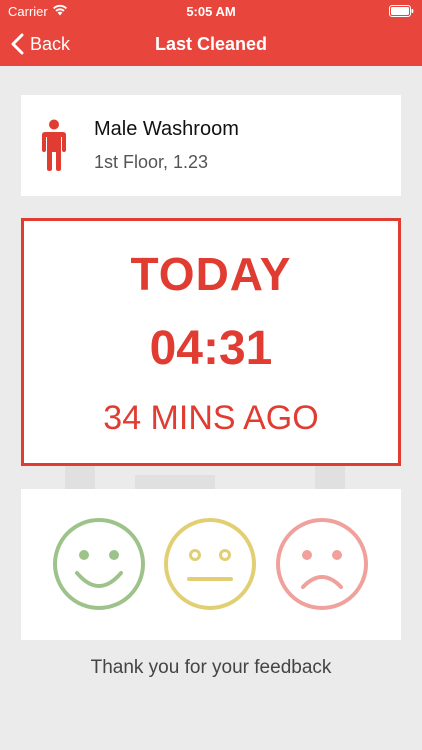 This screenshot has height=750, width=422. What do you see at coordinates (211, 348) in the screenshot?
I see `cleaned-time: 04:31` at bounding box center [211, 348].